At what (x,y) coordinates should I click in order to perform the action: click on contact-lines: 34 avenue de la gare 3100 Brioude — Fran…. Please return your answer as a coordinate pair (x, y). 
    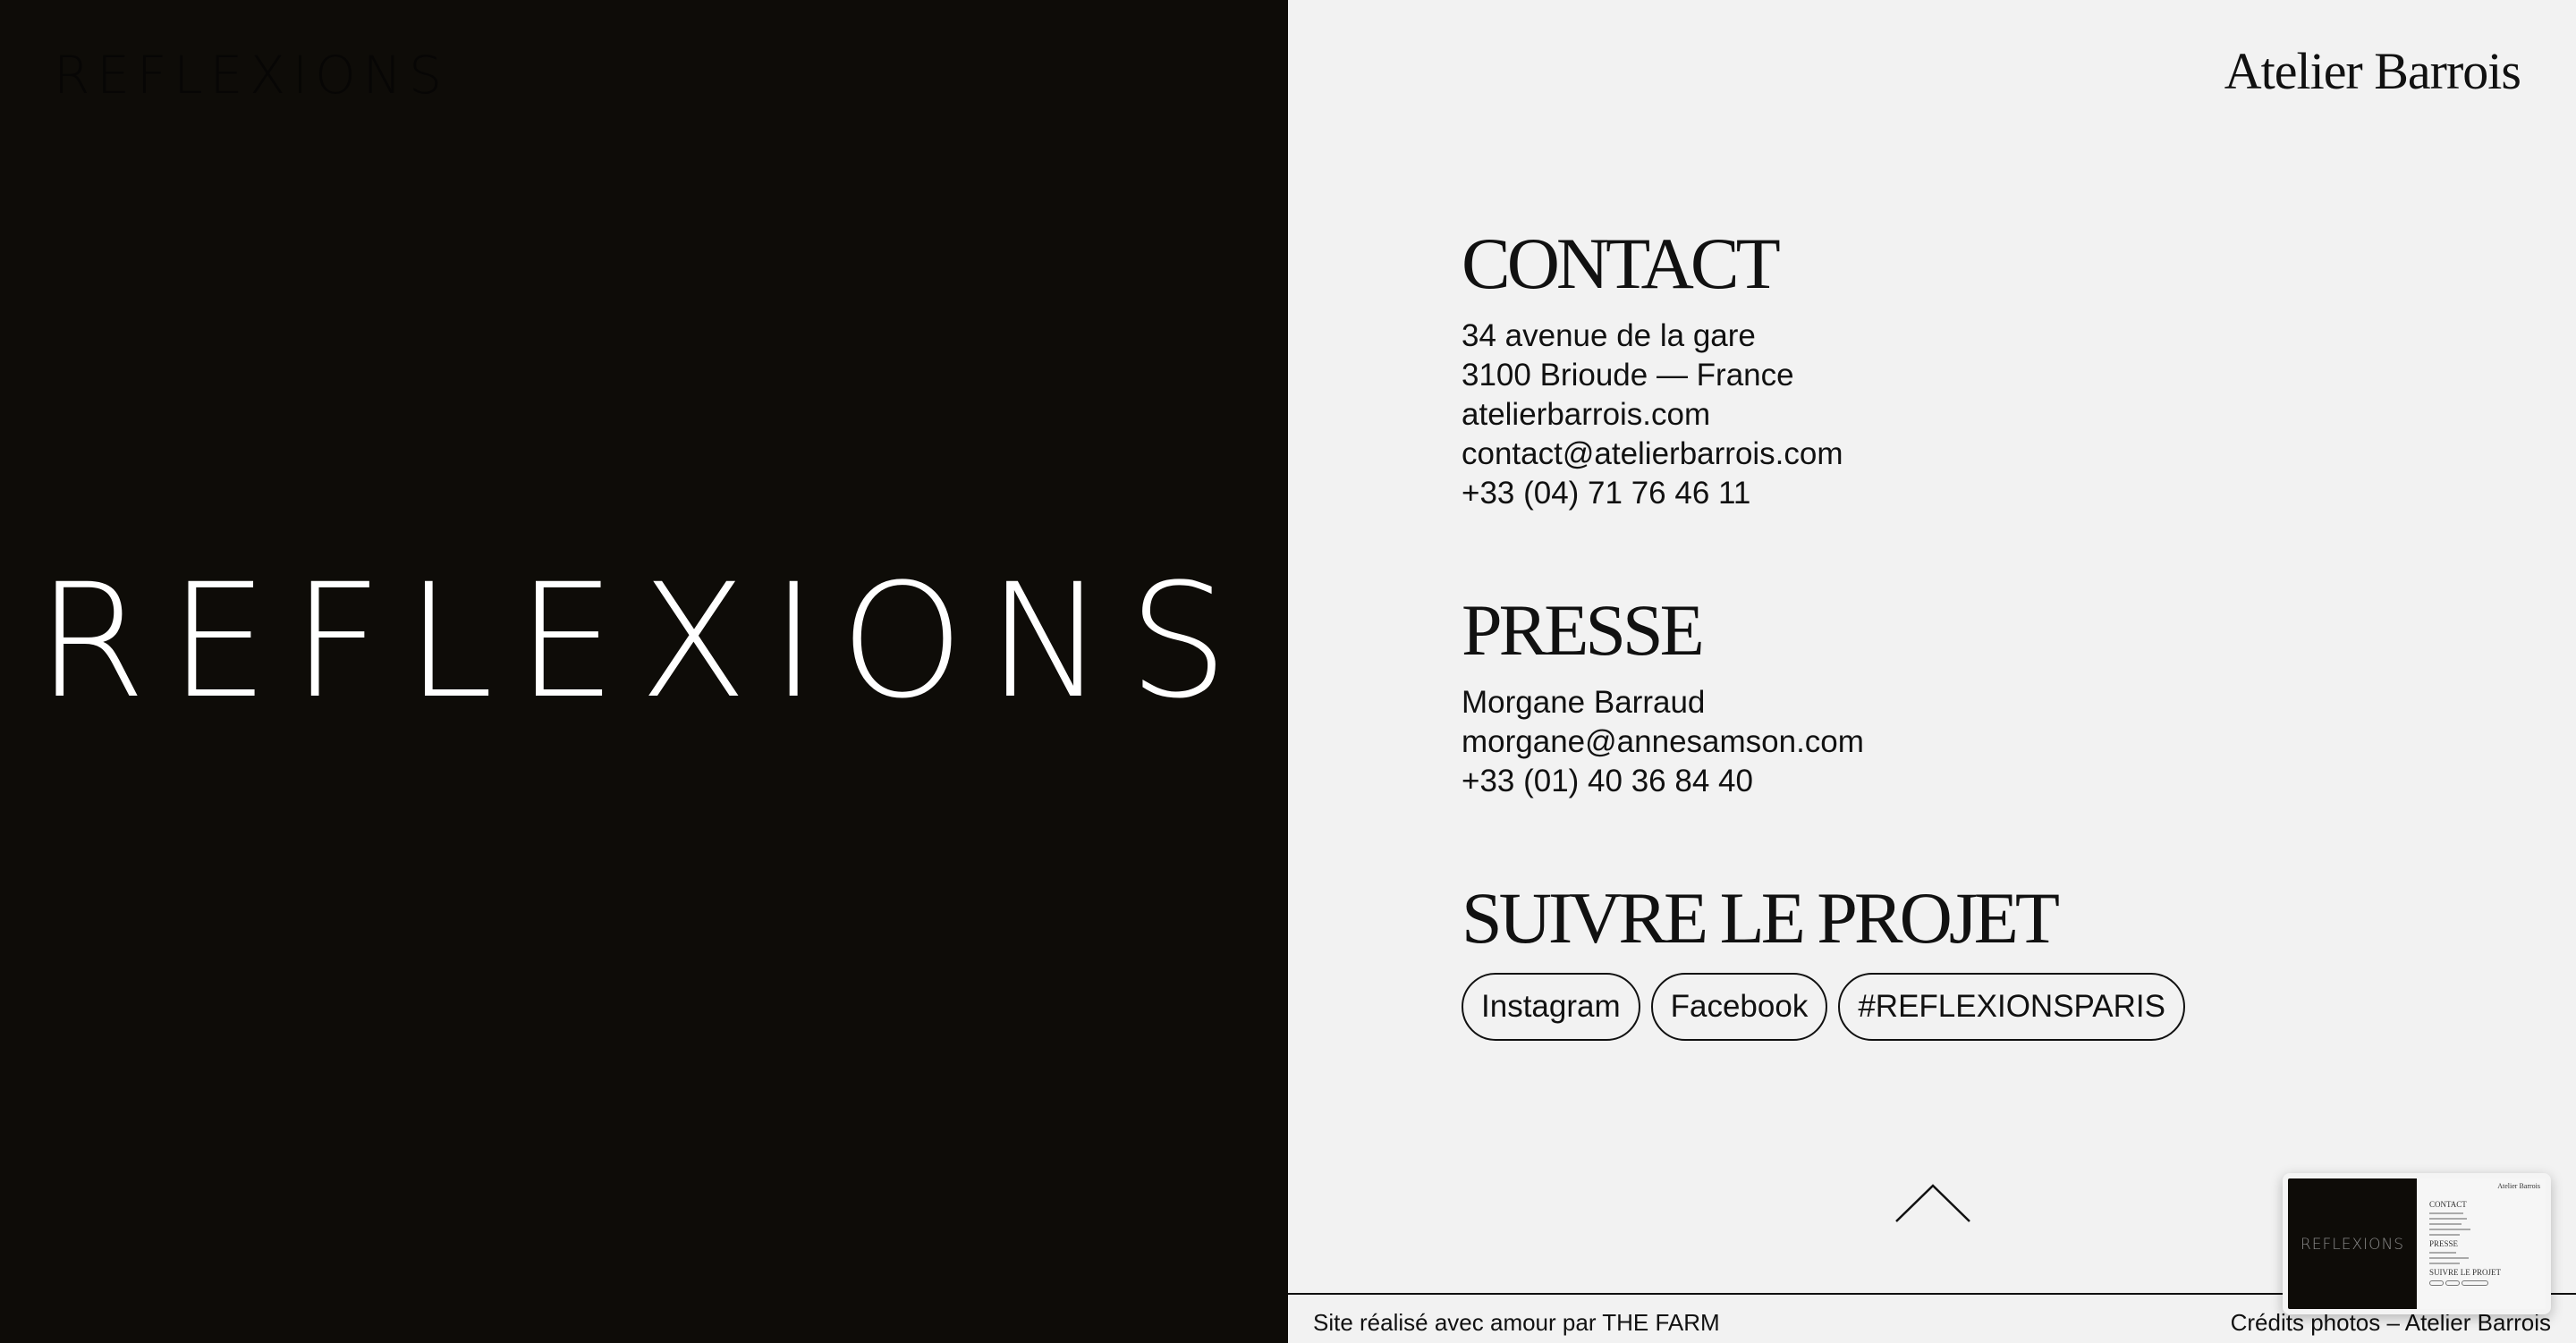
    Looking at the image, I should click on (1652, 415).